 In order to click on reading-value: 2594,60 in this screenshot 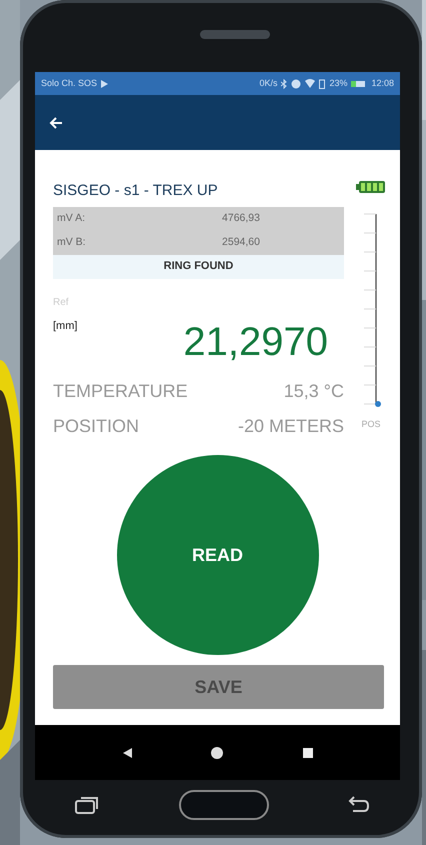, I will do `click(241, 242)`.